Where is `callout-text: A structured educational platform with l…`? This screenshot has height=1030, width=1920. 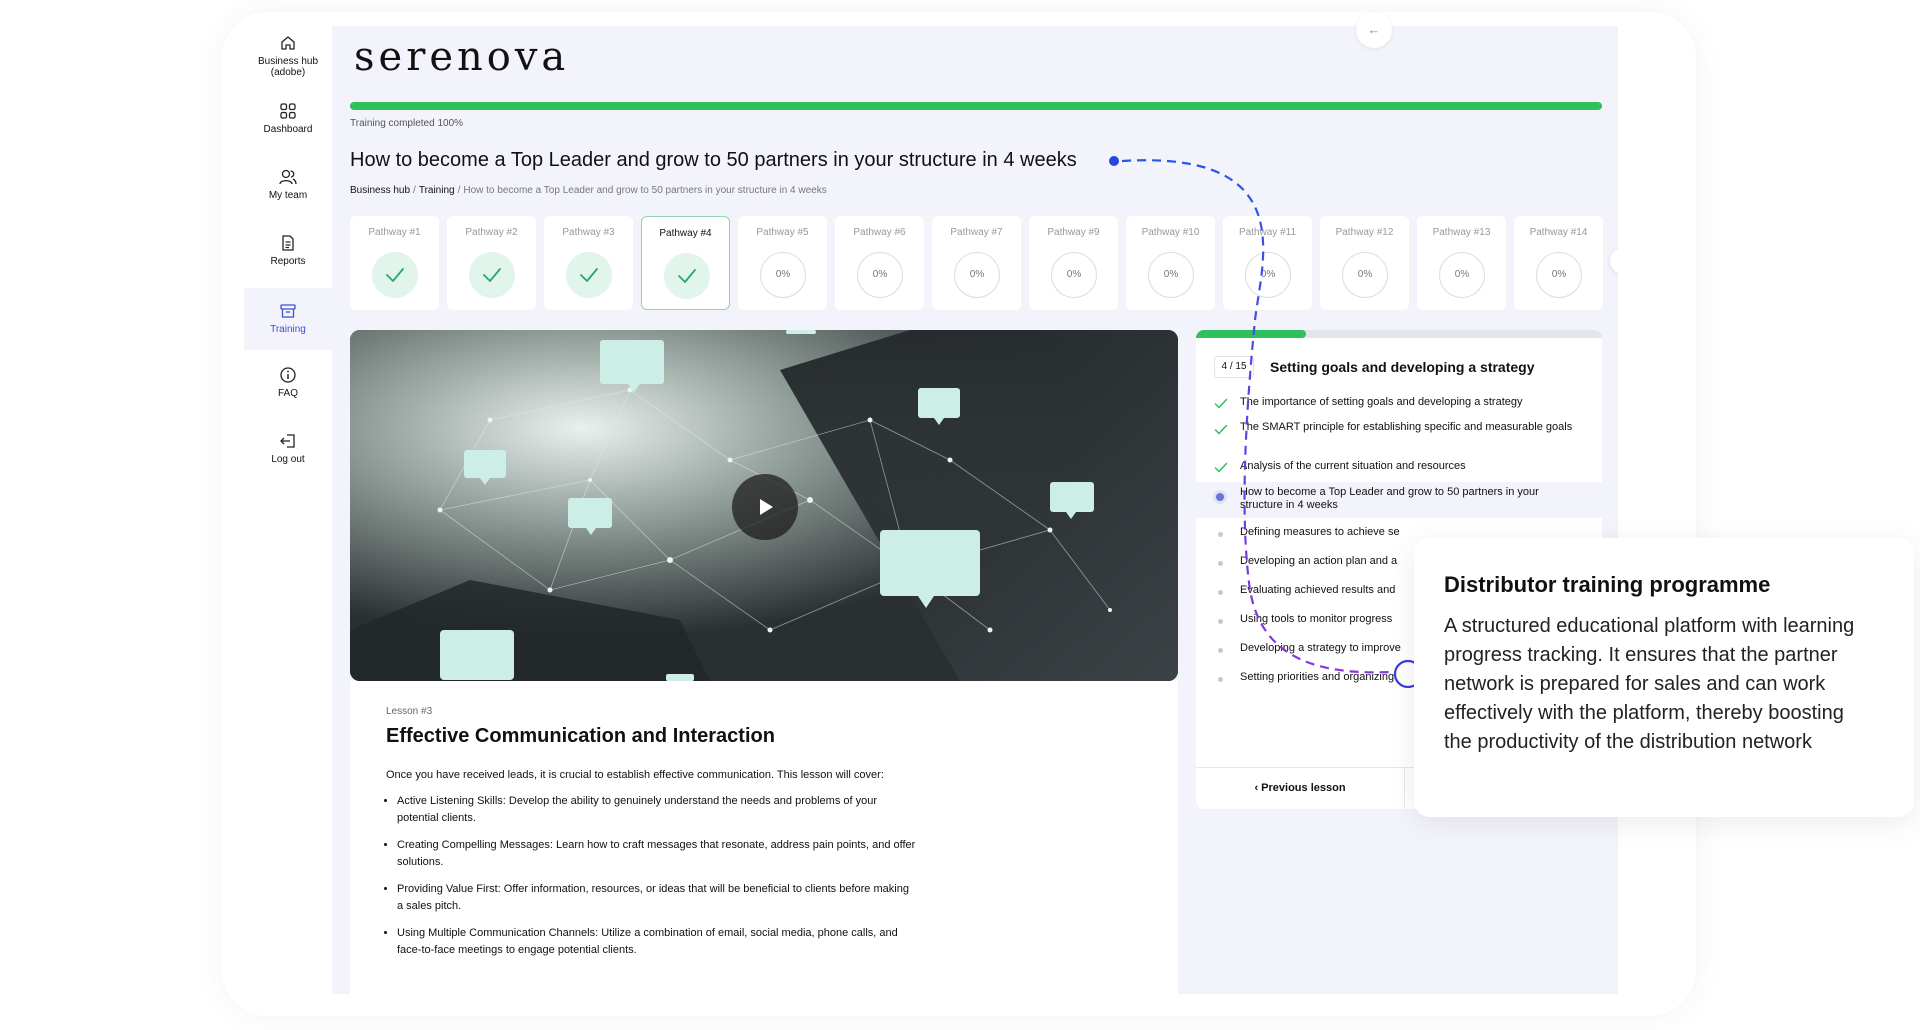
callout-text: A structured educational platform with l… is located at coordinates (1649, 684).